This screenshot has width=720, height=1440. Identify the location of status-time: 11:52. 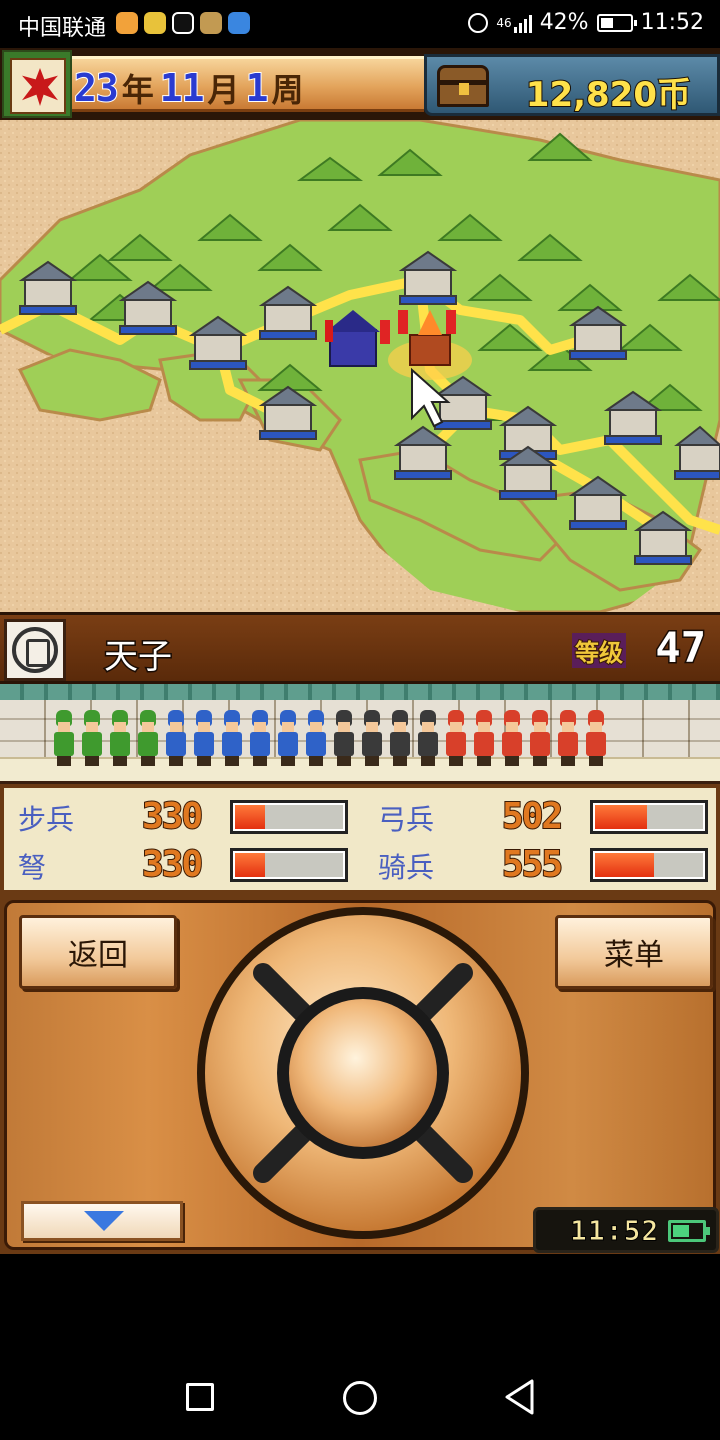
(672, 22).